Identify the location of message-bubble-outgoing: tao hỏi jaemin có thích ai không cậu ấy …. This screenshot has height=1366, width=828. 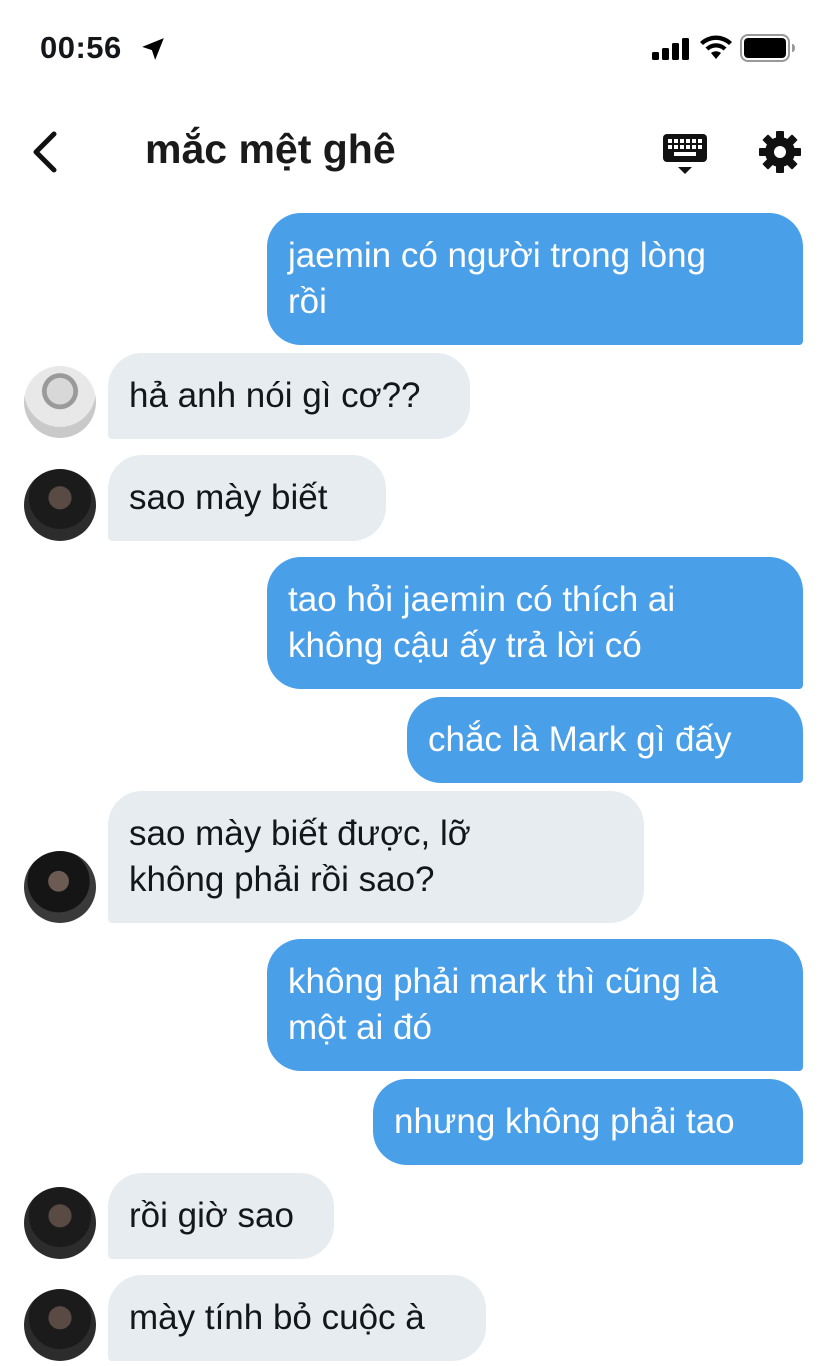
(535, 623).